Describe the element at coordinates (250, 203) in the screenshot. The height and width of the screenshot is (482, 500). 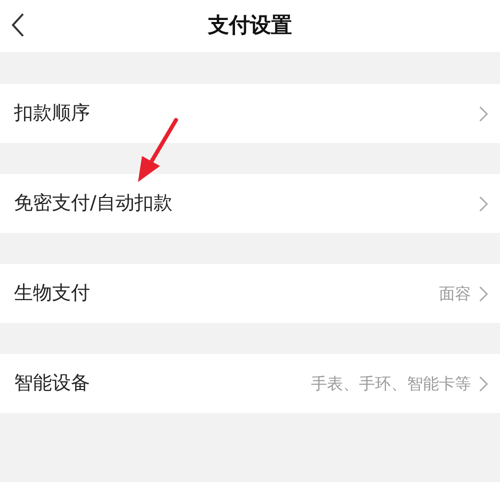
I see `settings-row: 免密支付/自动扣款` at that location.